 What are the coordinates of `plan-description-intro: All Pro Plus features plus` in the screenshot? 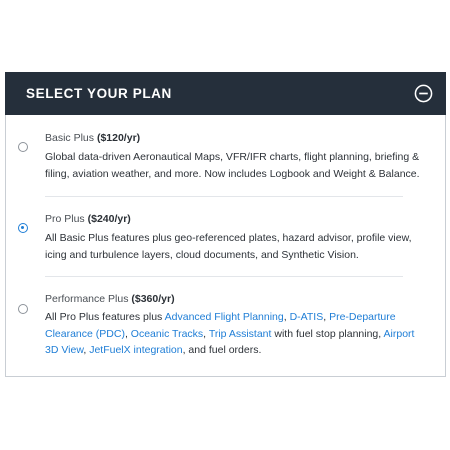 It's located at (105, 317).